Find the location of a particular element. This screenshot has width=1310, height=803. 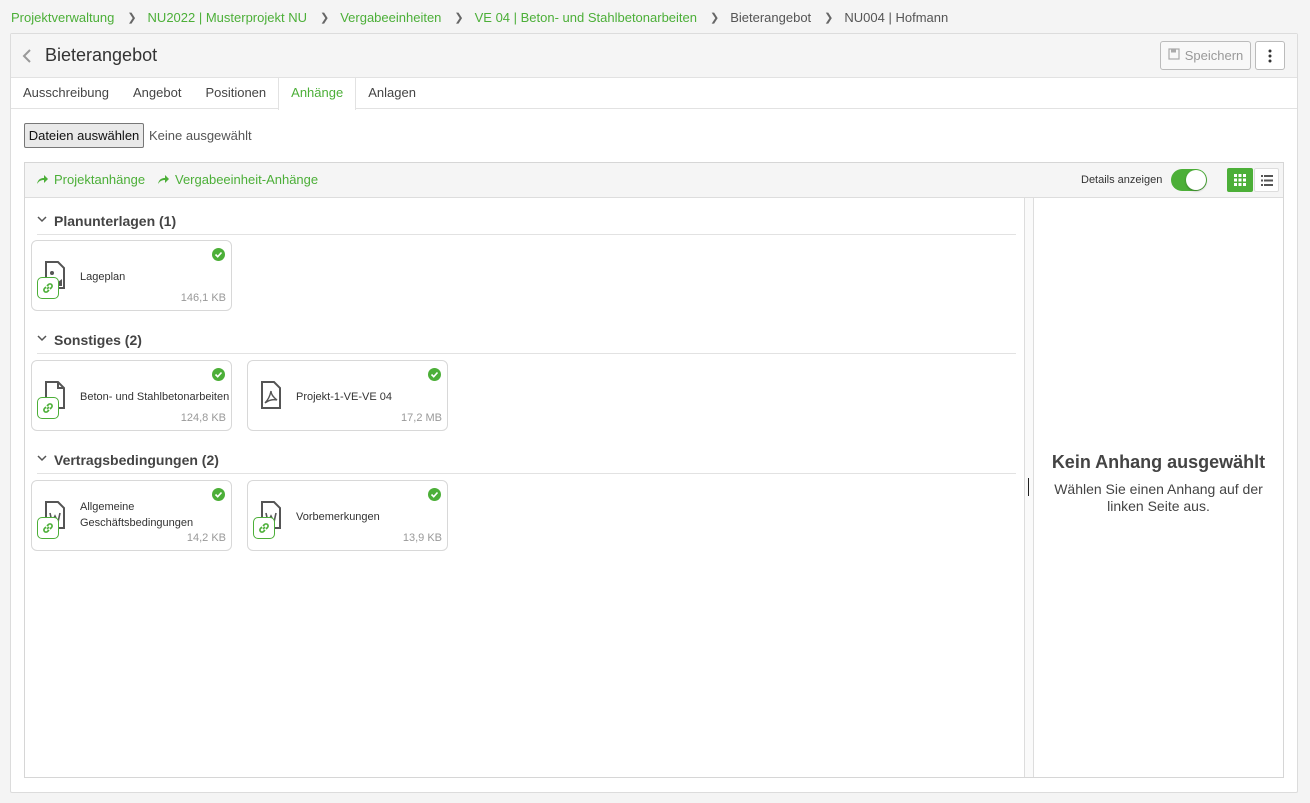

group-title: Sonstiges (2) is located at coordinates (98, 340).